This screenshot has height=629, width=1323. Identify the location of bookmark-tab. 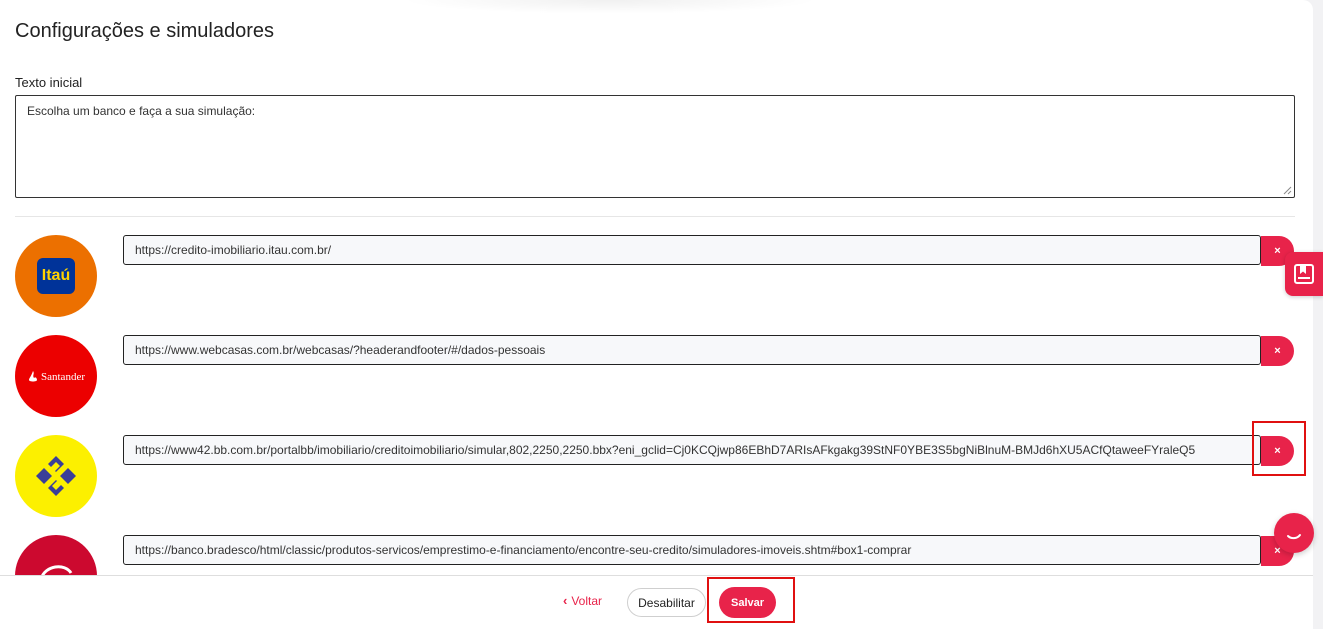
(1304, 274).